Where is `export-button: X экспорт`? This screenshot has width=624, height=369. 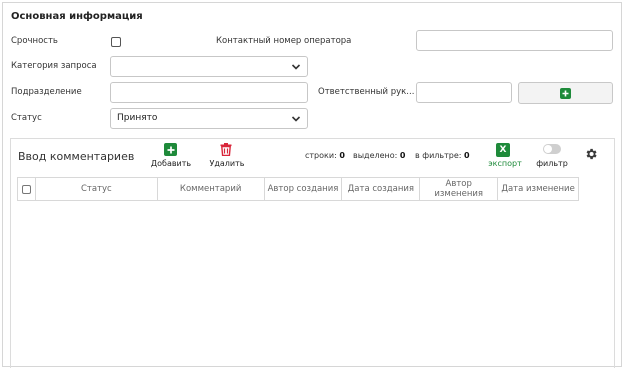
export-button: X экспорт is located at coordinates (505, 157).